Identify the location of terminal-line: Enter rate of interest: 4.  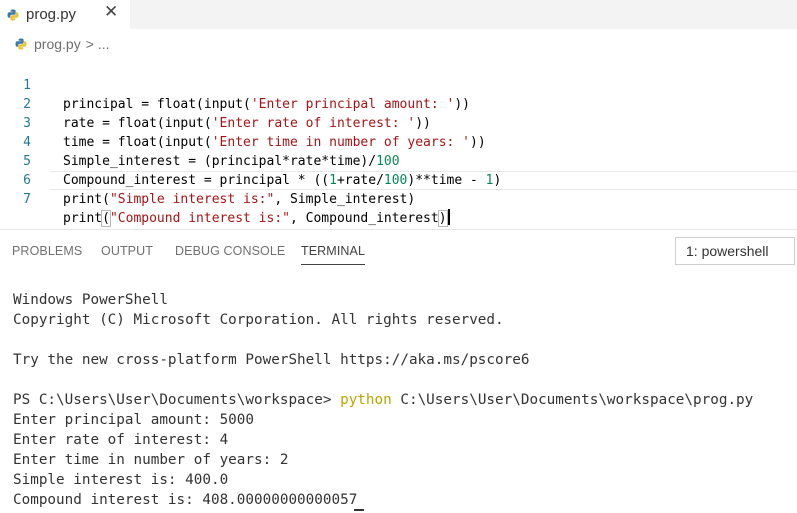
(121, 440).